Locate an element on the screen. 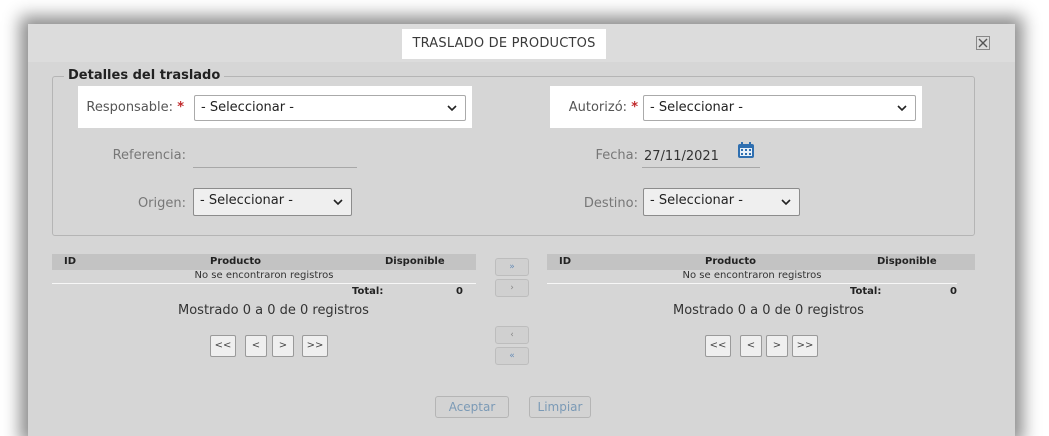 The height and width of the screenshot is (436, 1049). move-all-right-button: » is located at coordinates (512, 267).